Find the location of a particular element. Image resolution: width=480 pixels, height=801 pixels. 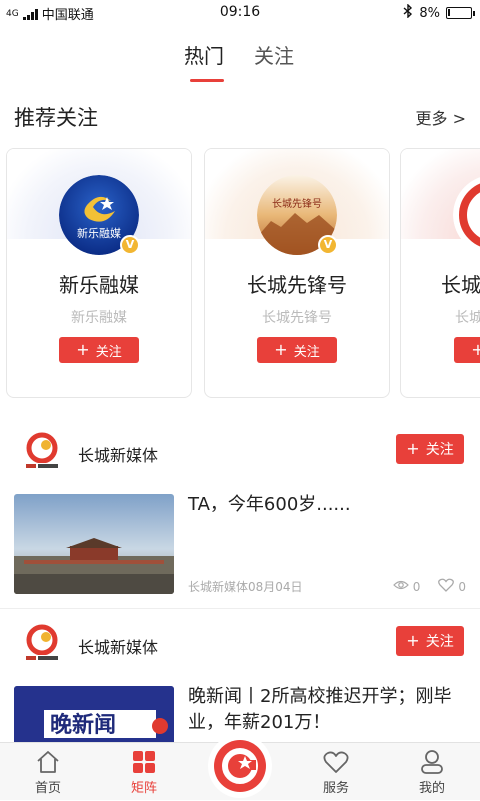

status-bar: 4G 中国联通 09:16 8% is located at coordinates (240, 12).